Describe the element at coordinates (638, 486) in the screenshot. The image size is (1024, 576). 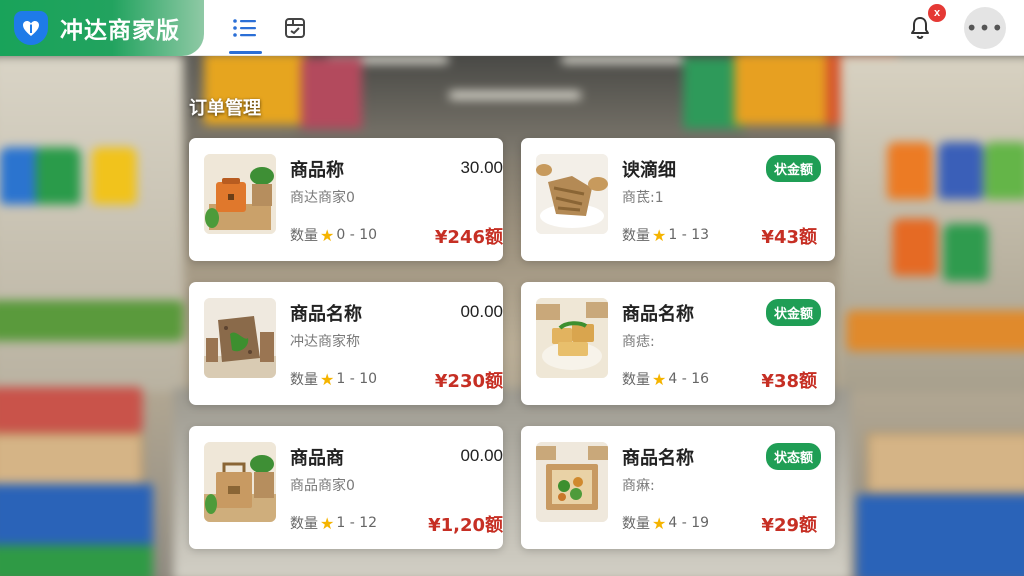
I see `shop-name: 商痳:` at that location.